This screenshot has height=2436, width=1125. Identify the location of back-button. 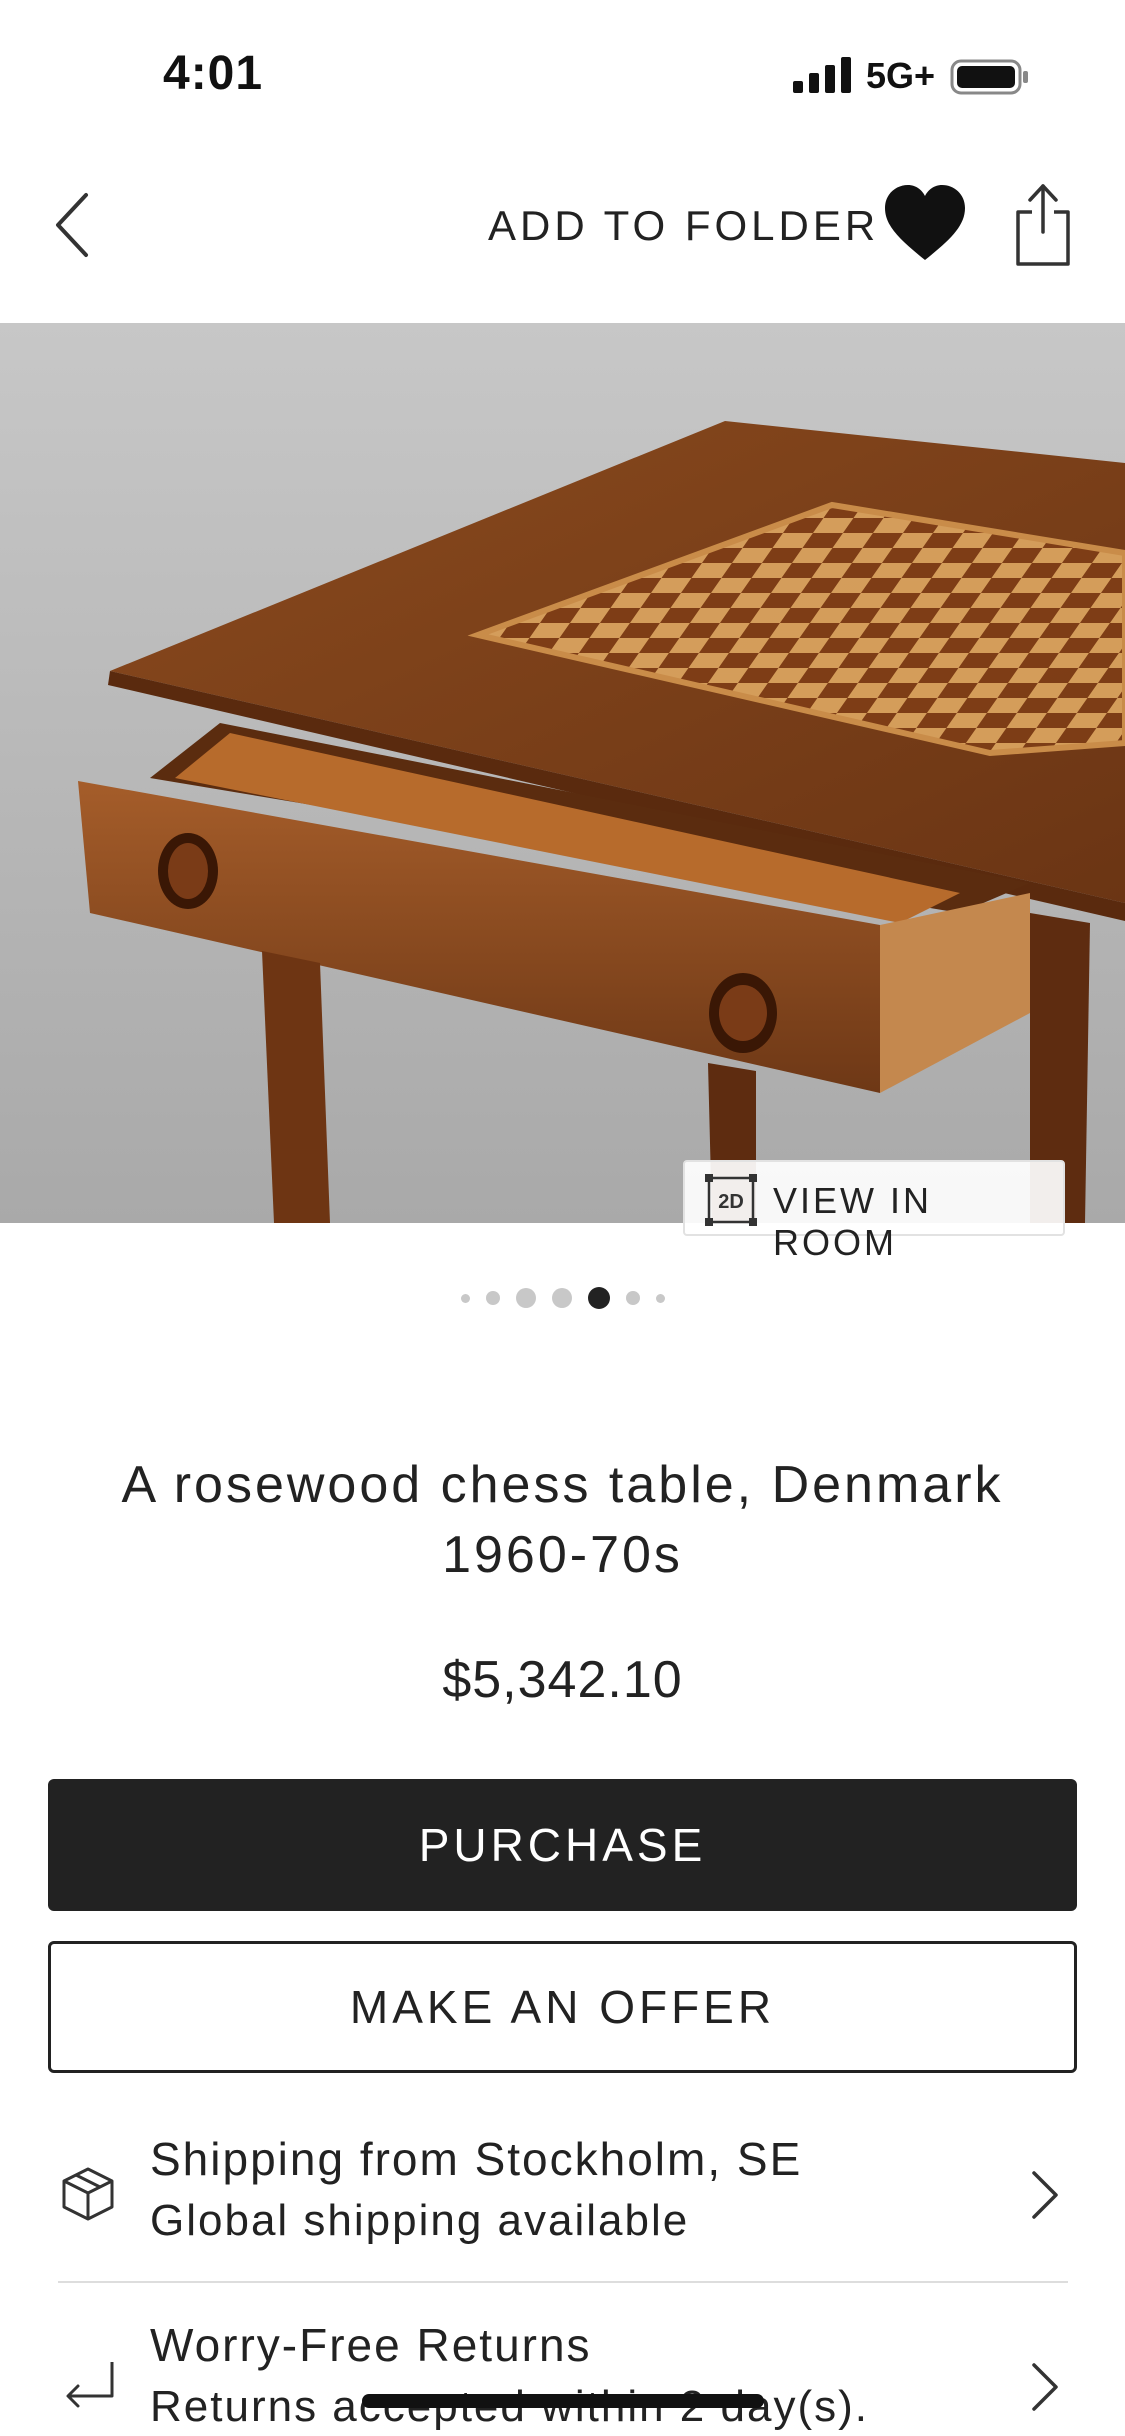
(75, 225).